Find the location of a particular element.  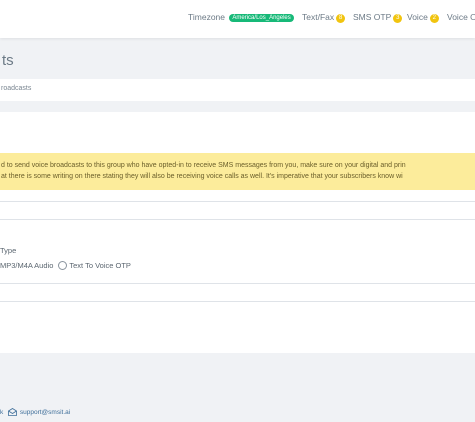

voice-count-badge: 2 is located at coordinates (434, 18).